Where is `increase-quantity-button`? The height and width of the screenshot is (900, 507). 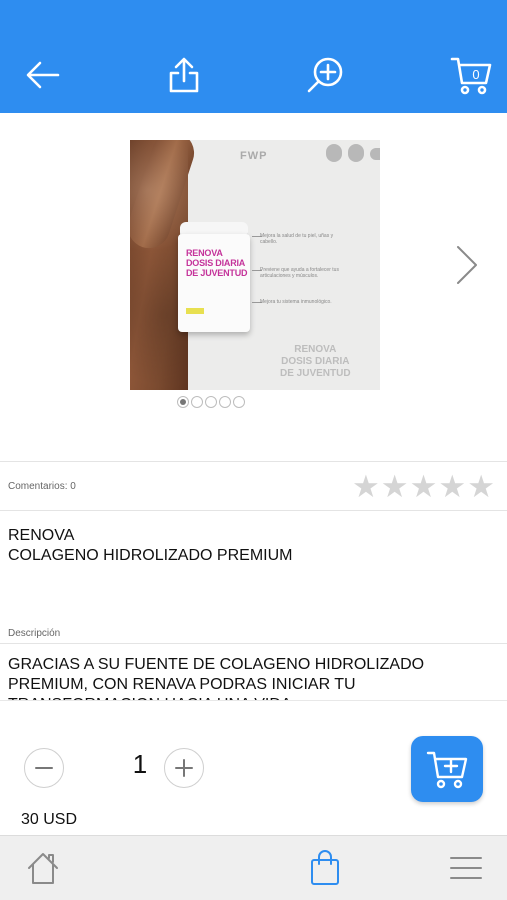
increase-quantity-button is located at coordinates (184, 768).